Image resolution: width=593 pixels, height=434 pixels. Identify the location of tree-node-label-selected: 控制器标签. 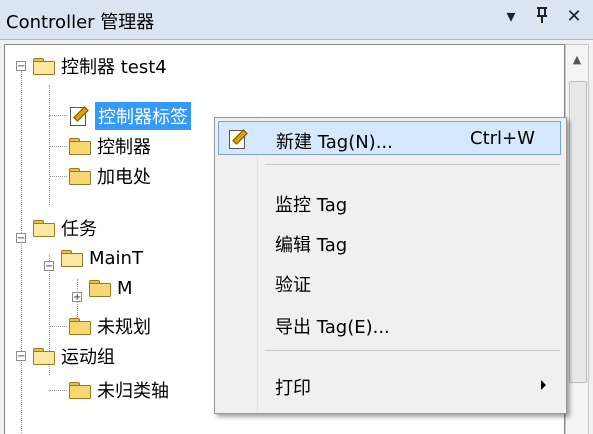
(143, 116).